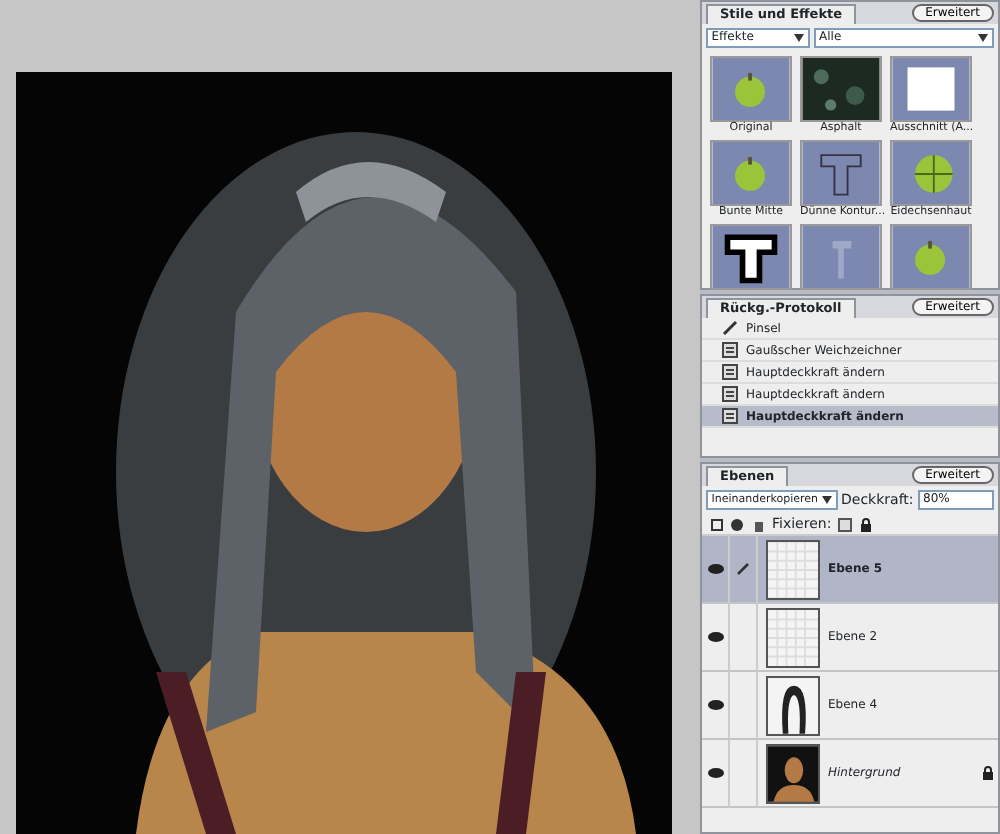 The image size is (1000, 834). I want to click on trash-icon, so click(758, 524).